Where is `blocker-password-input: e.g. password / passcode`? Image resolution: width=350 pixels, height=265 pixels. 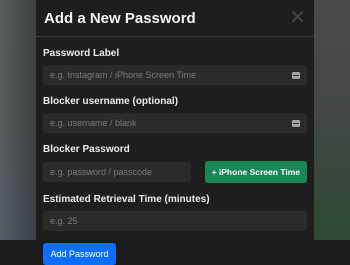 blocker-password-input: e.g. password / passcode is located at coordinates (117, 172).